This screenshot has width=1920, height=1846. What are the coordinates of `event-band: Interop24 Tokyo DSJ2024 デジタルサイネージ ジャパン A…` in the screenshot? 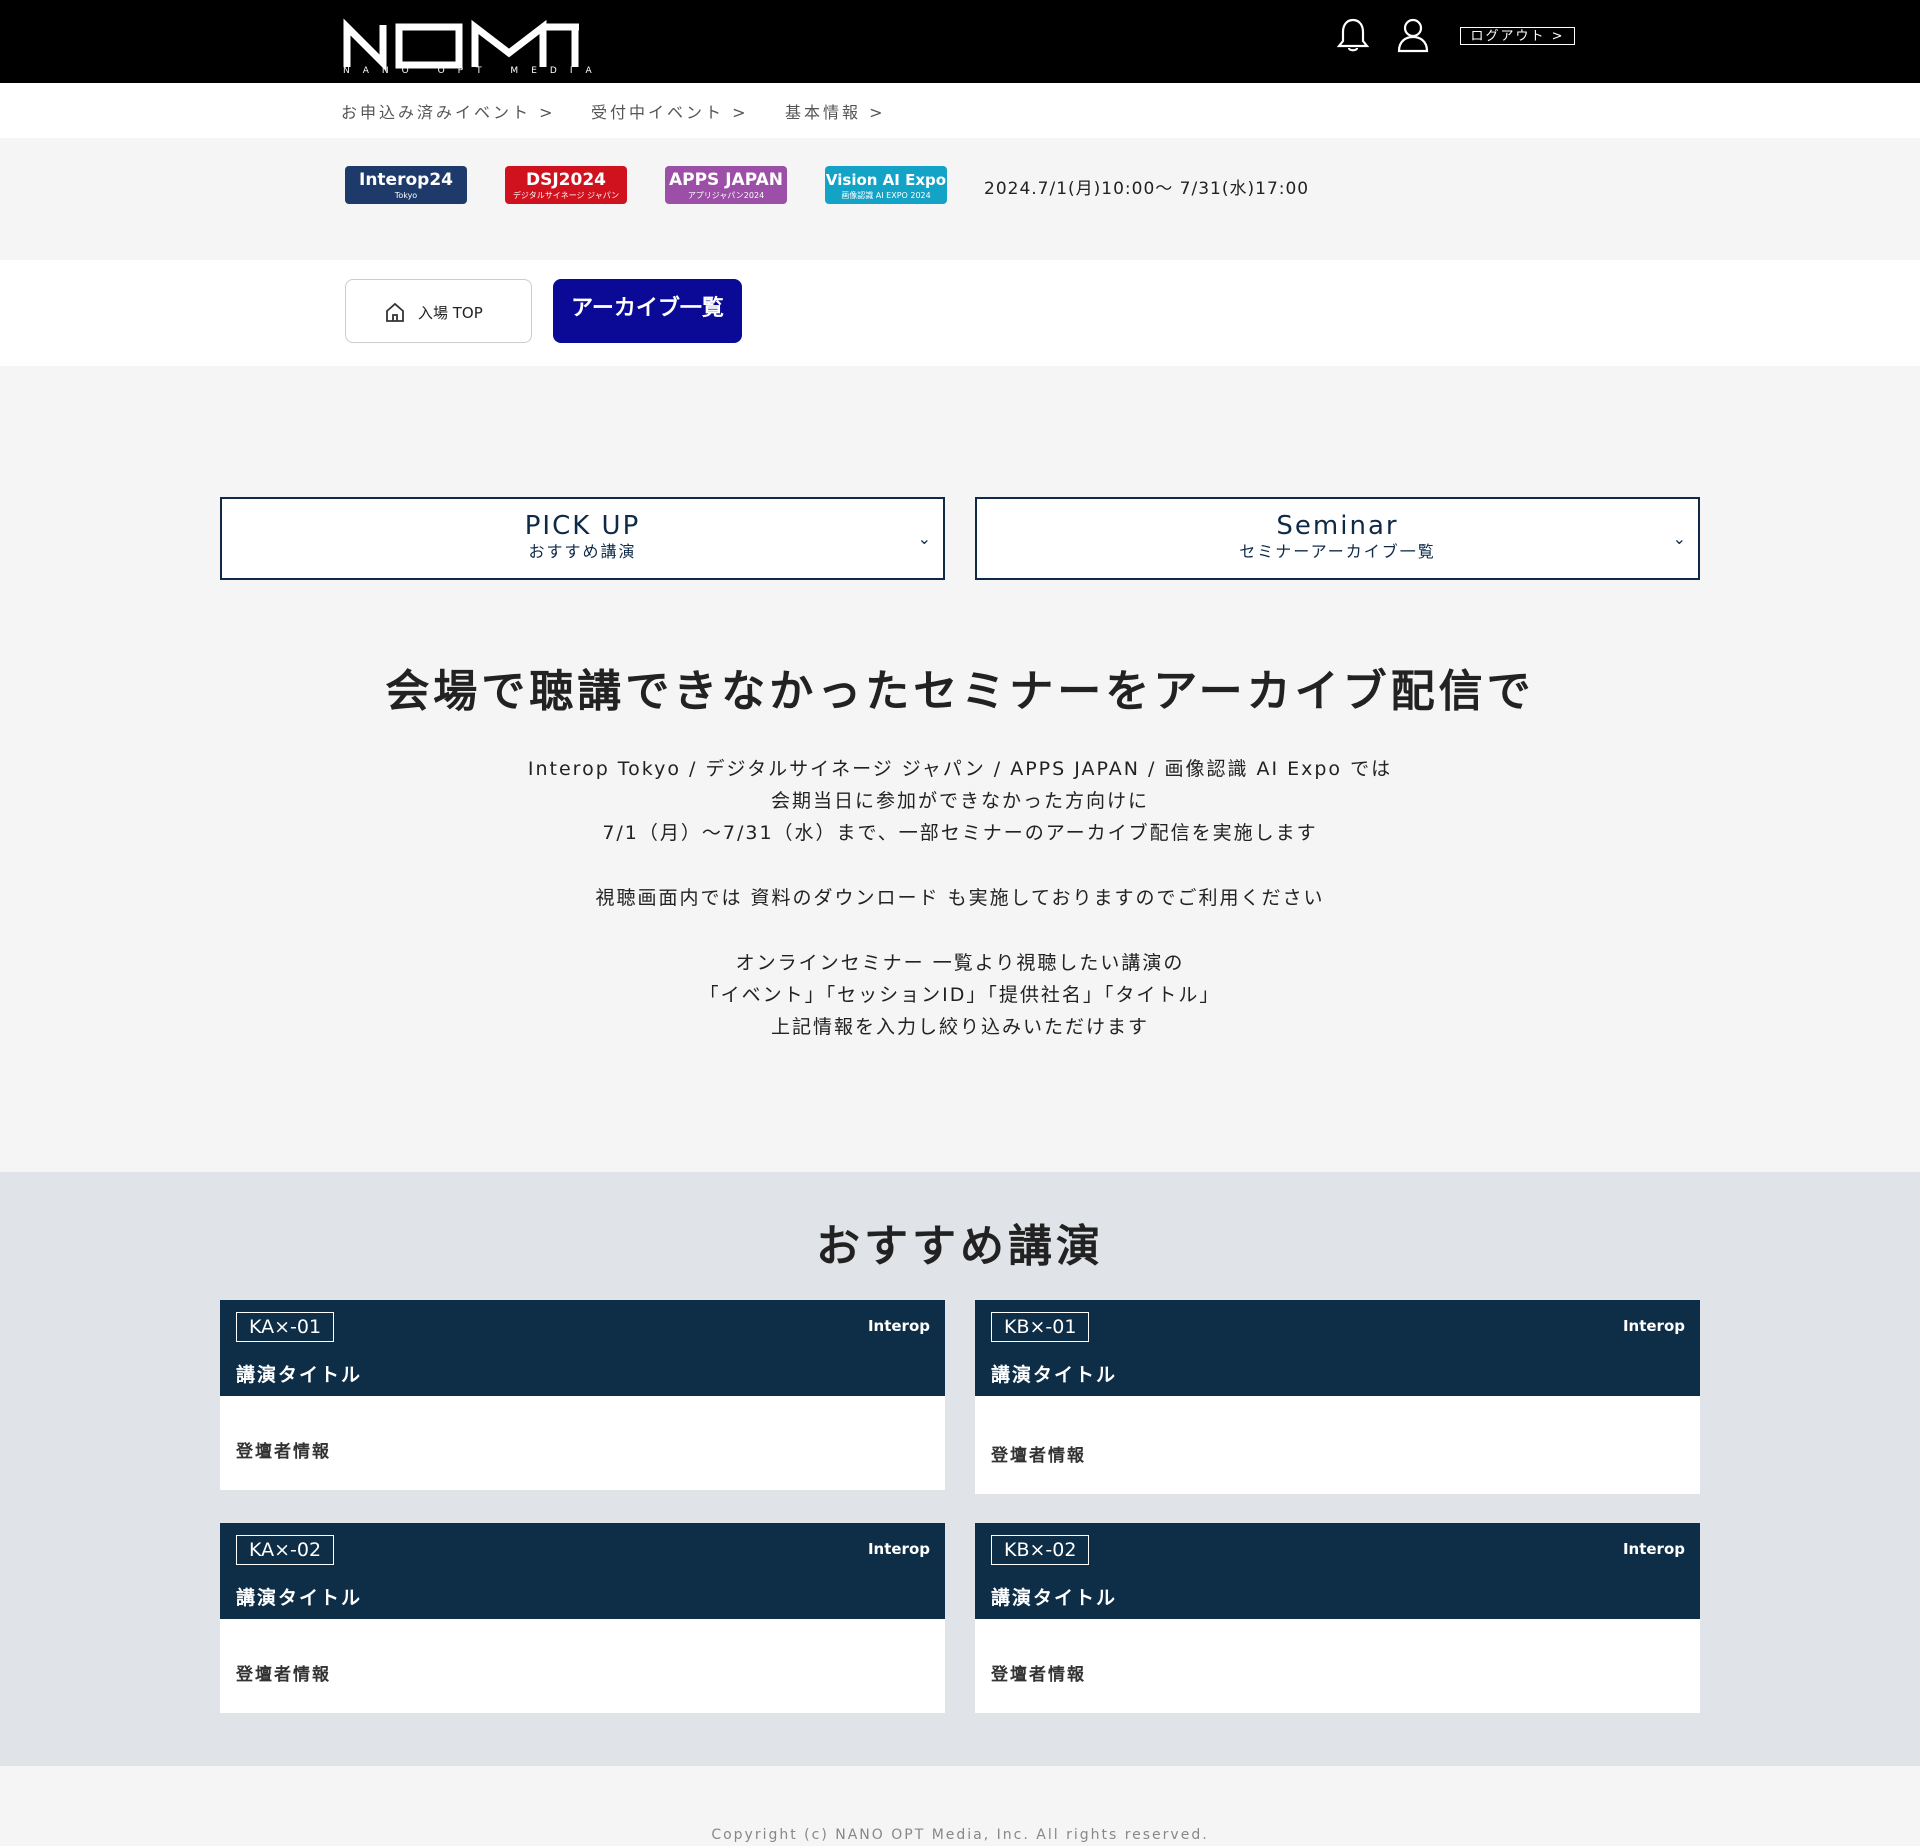 It's located at (960, 199).